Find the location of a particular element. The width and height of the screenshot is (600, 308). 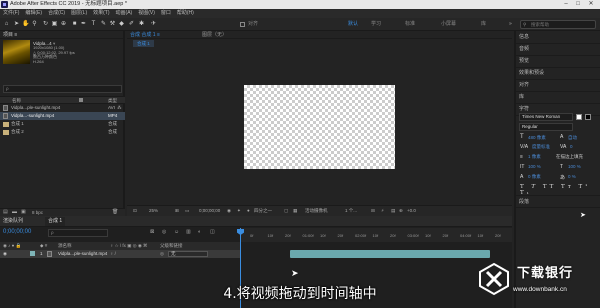

timeline-icon: ▤ is located at coordinates (393, 211).